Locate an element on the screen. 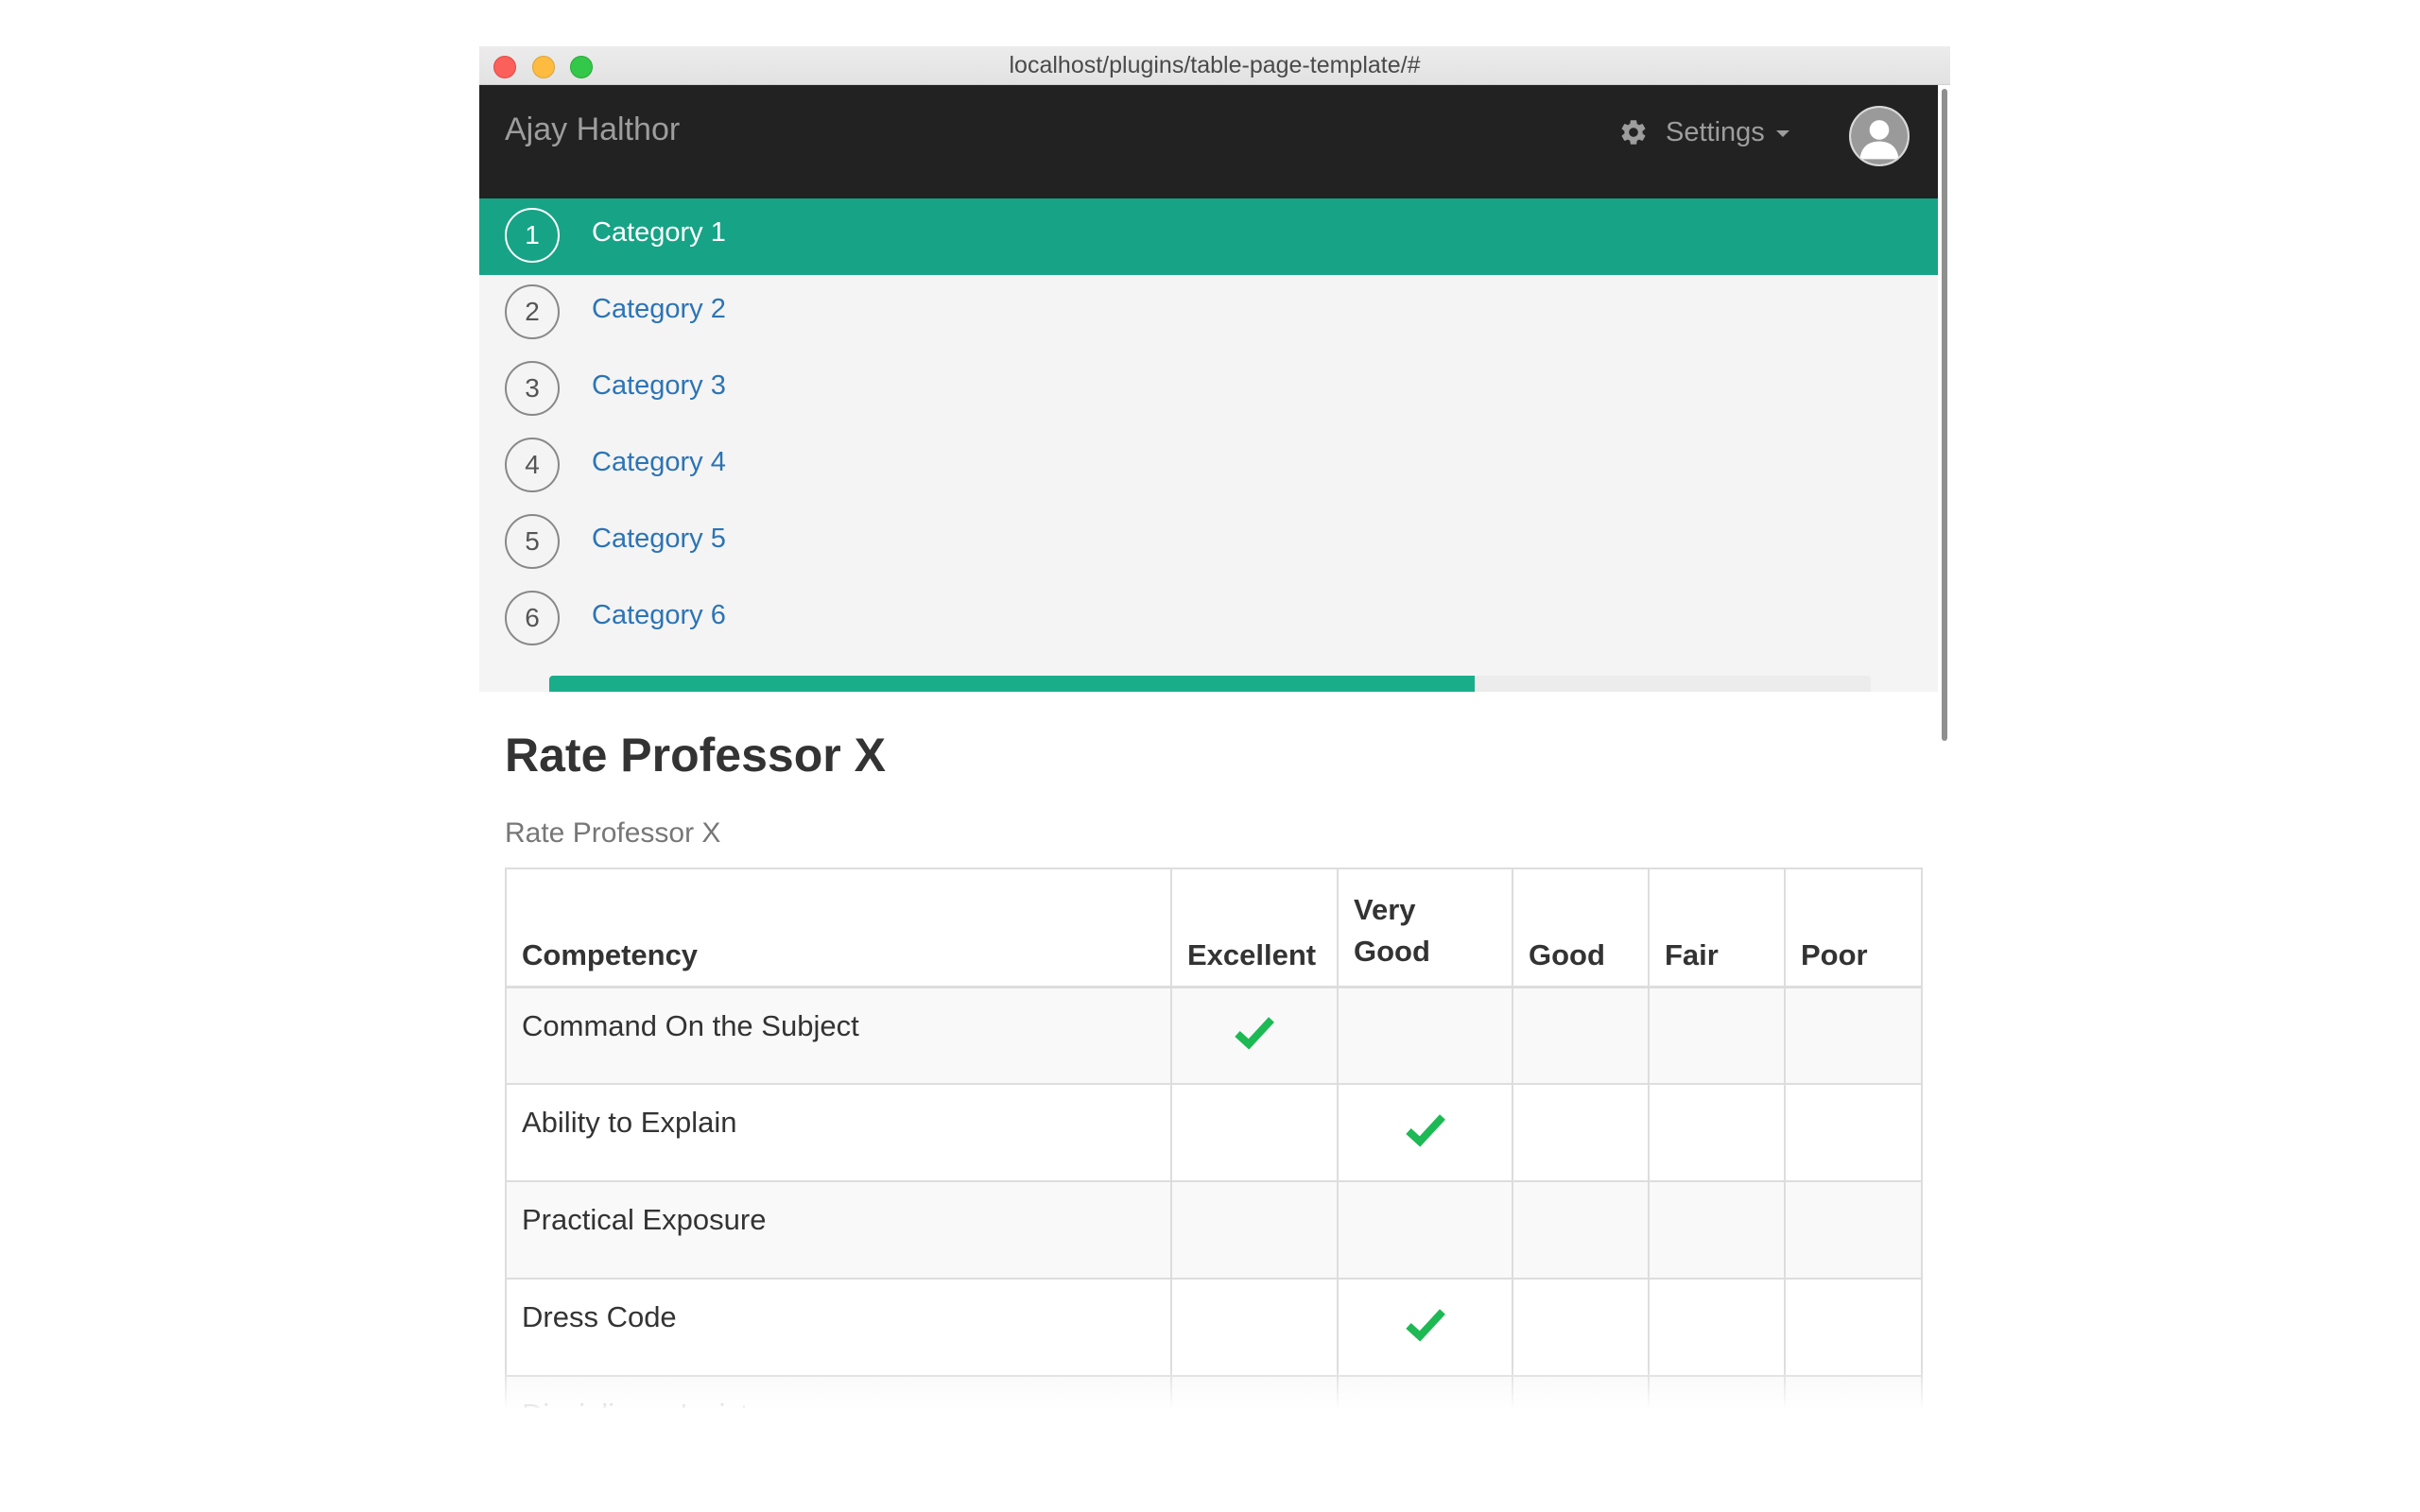  step-category-6: 6 Category 6 is located at coordinates (1208, 619).